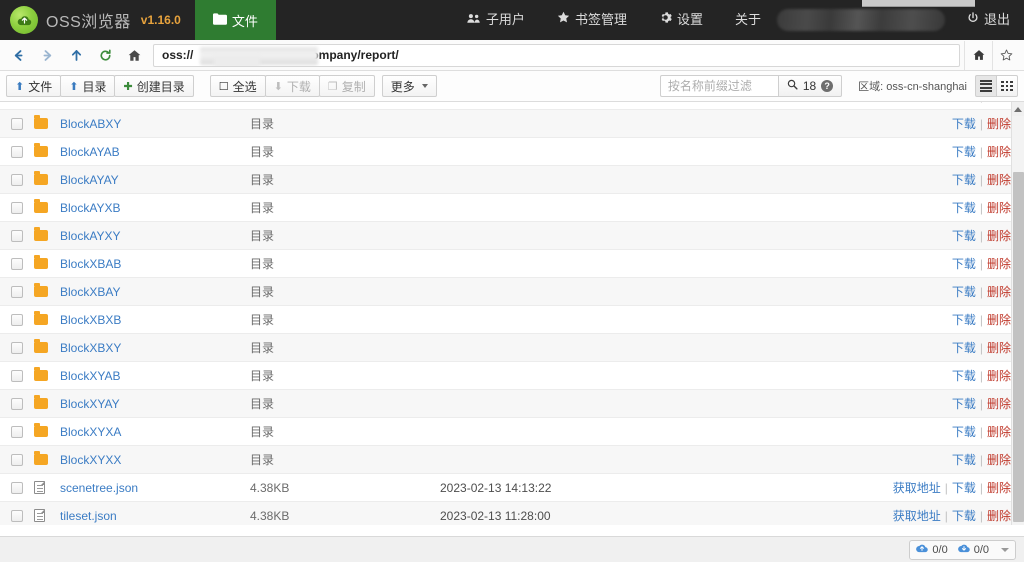 The image size is (1024, 562). I want to click on refresh-button, so click(105, 55).